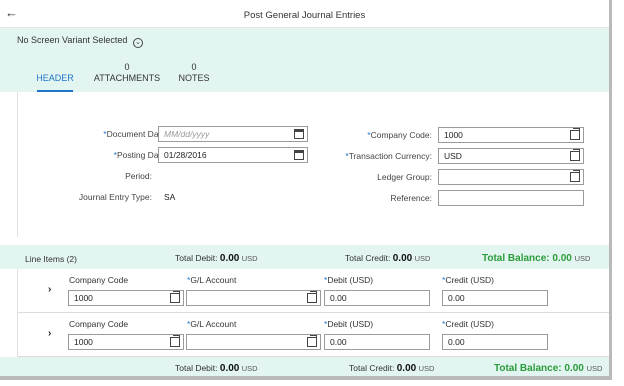  I want to click on posting-date-value: 01/28/2016, so click(185, 155).